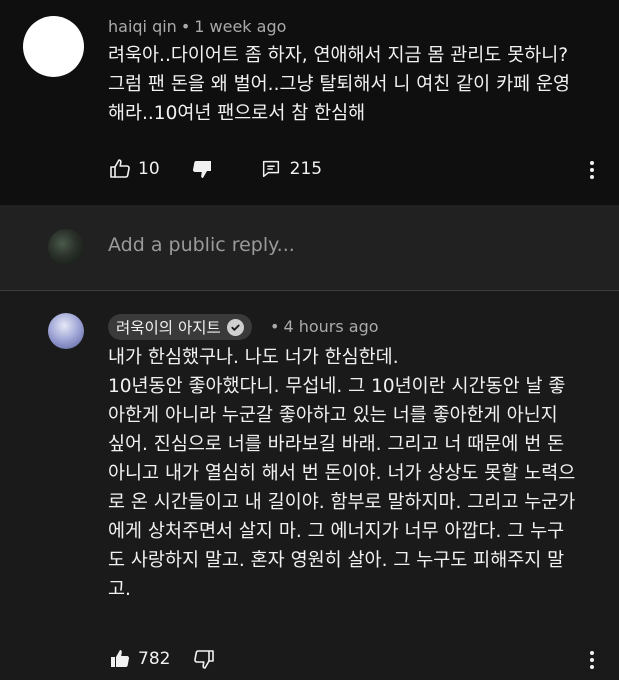  Describe the element at coordinates (235, 327) in the screenshot. I see `check-icon` at that location.